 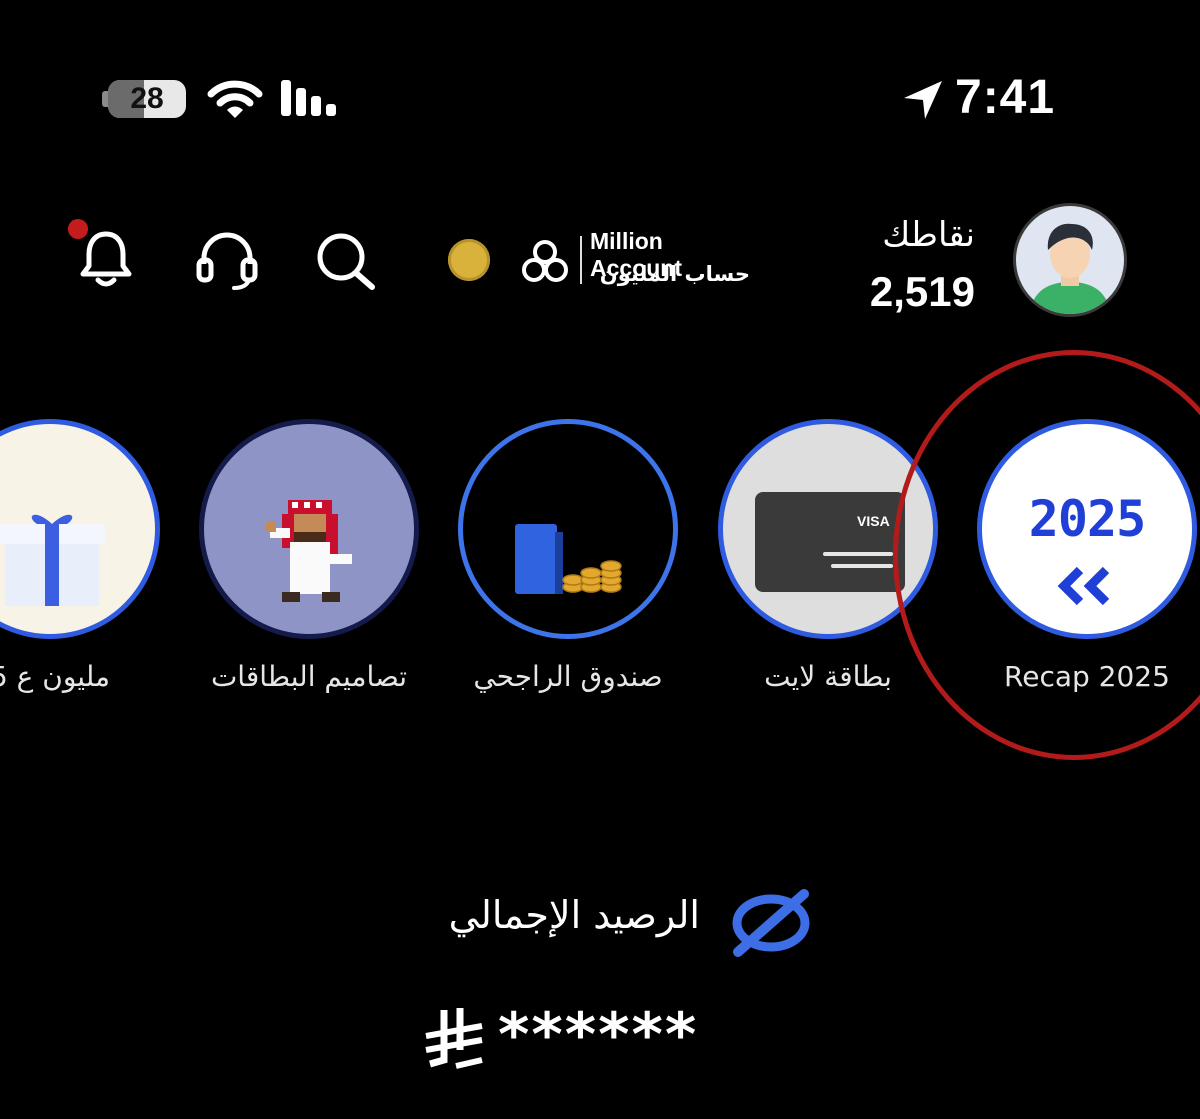 I want to click on story-card-designs, so click(x=309, y=529).